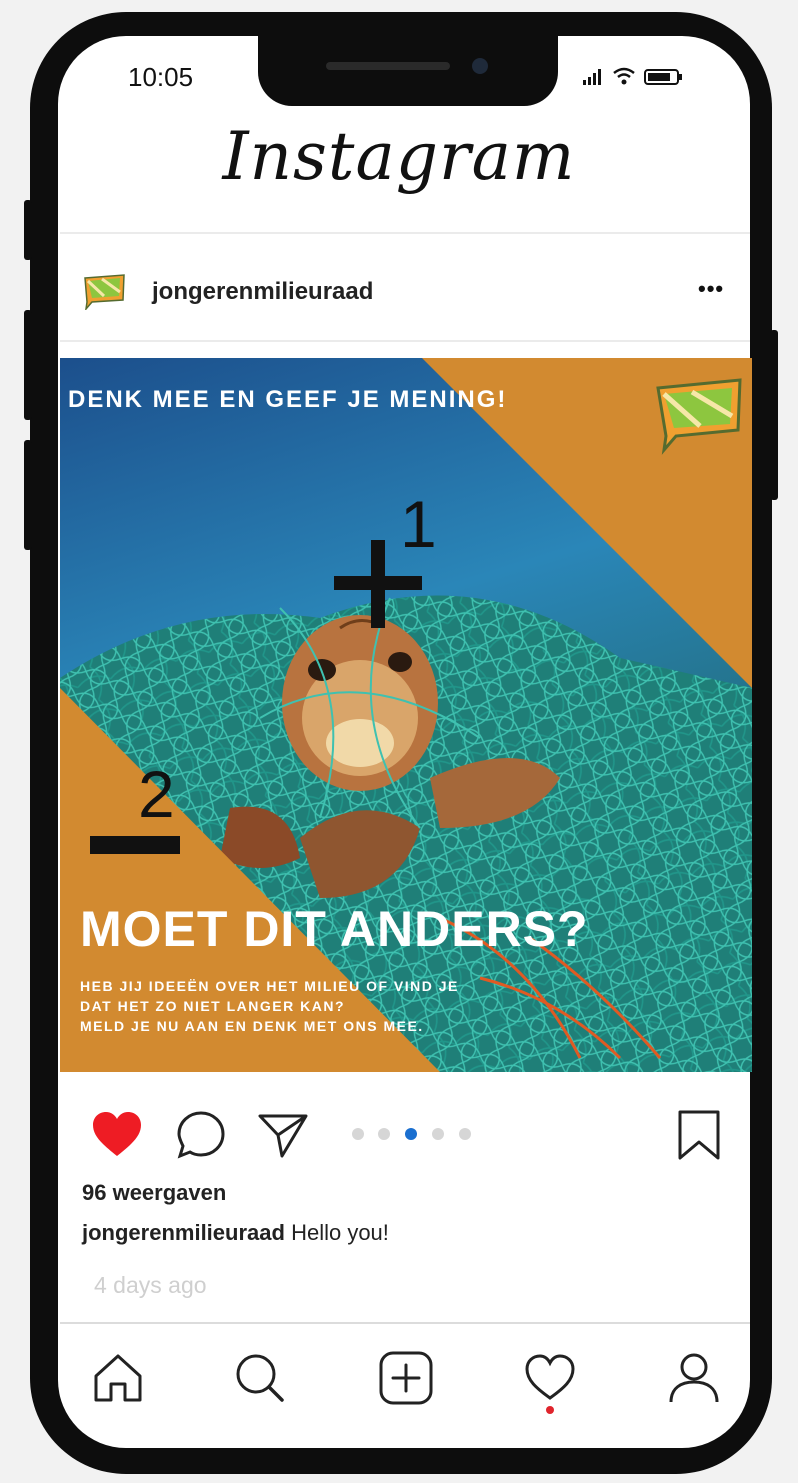  I want to click on view-count: 96 weergaven, so click(154, 1192).